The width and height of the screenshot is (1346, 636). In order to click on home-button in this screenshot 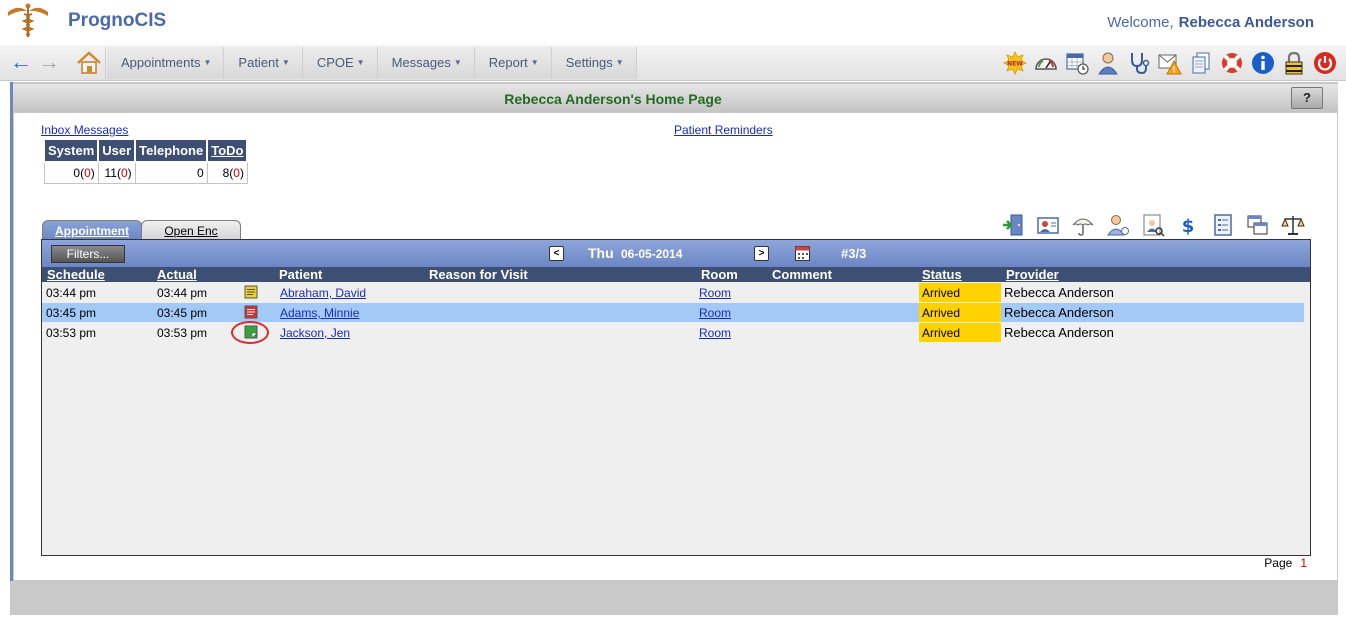, I will do `click(89, 63)`.